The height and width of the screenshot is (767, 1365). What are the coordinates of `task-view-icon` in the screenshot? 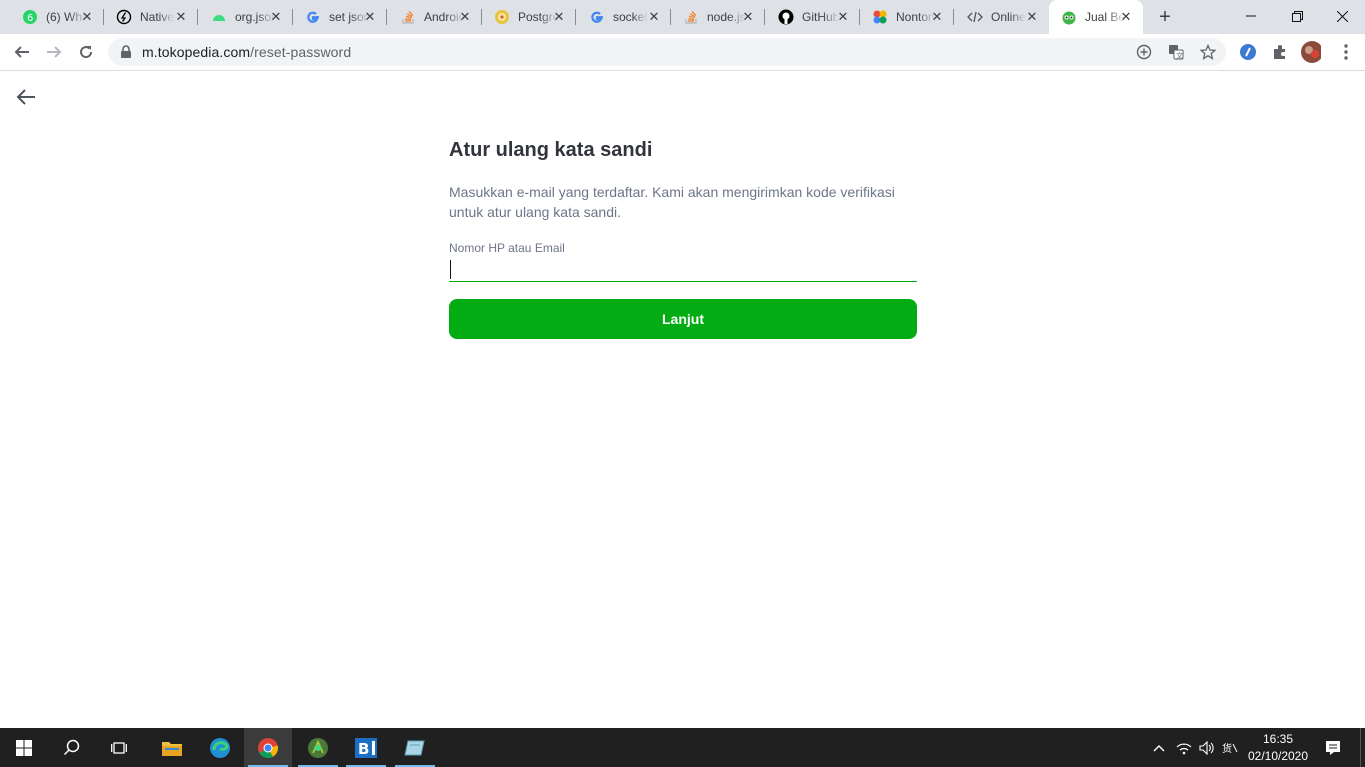 It's located at (119, 747).